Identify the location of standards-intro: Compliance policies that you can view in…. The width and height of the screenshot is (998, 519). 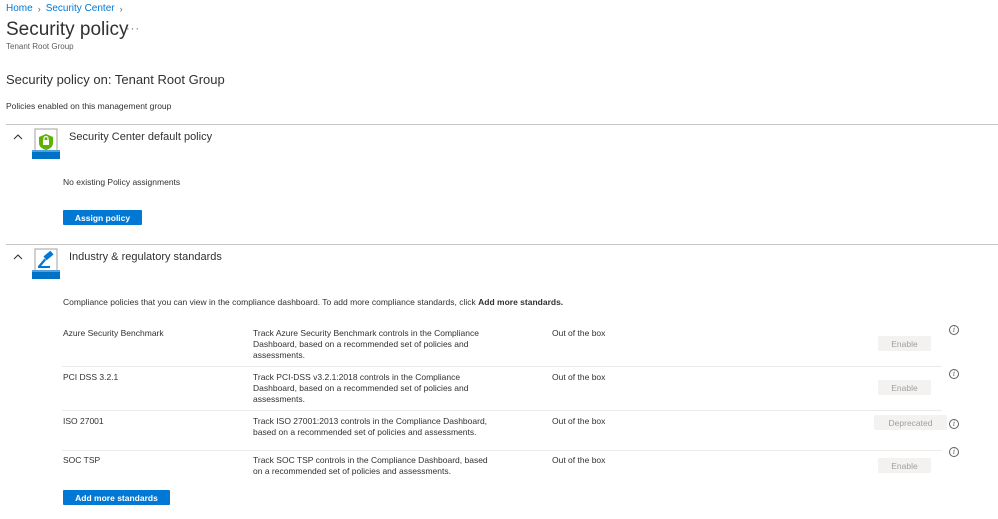
(313, 302).